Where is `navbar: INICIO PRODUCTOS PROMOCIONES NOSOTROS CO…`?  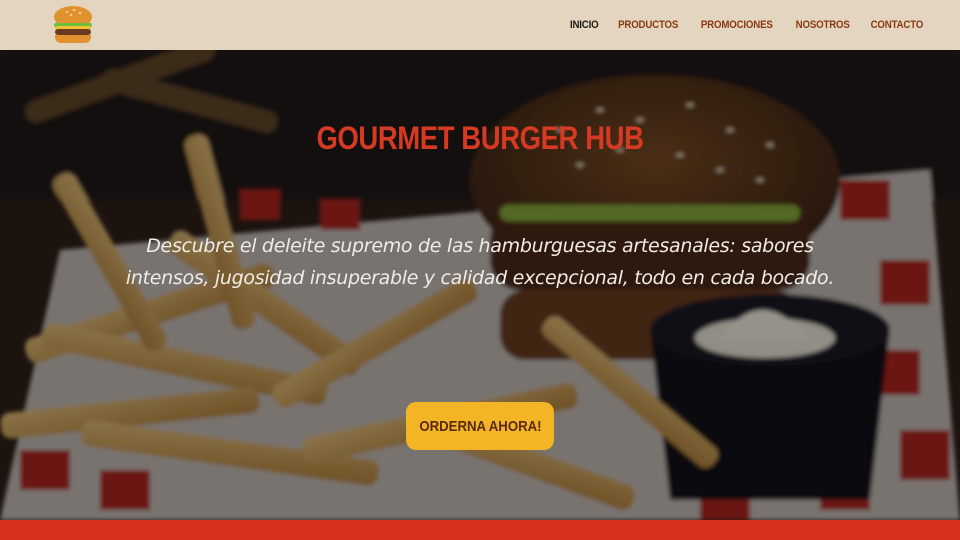
navbar: INICIO PRODUCTOS PROMOCIONES NOSOTROS CO… is located at coordinates (480, 25).